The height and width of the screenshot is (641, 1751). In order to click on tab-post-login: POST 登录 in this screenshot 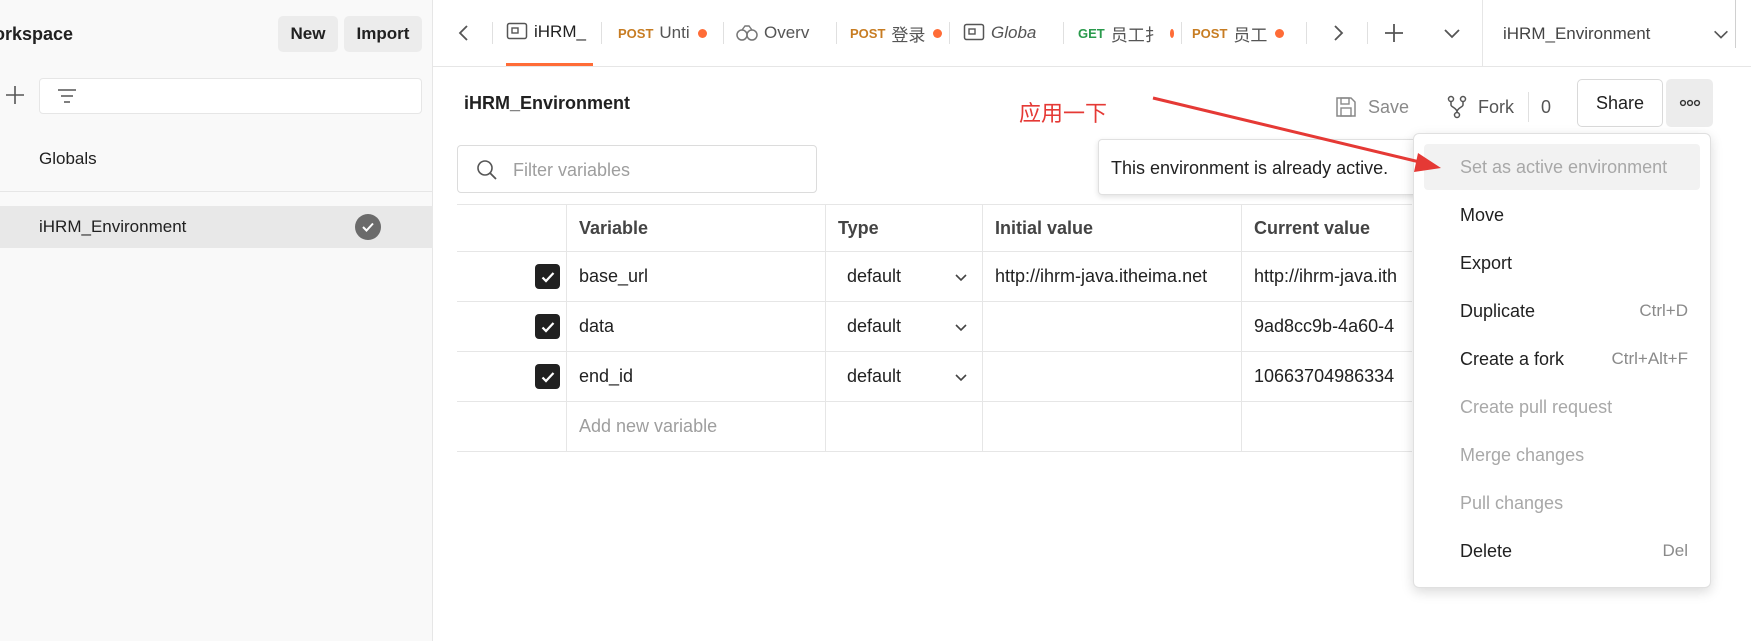, I will do `click(898, 33)`.